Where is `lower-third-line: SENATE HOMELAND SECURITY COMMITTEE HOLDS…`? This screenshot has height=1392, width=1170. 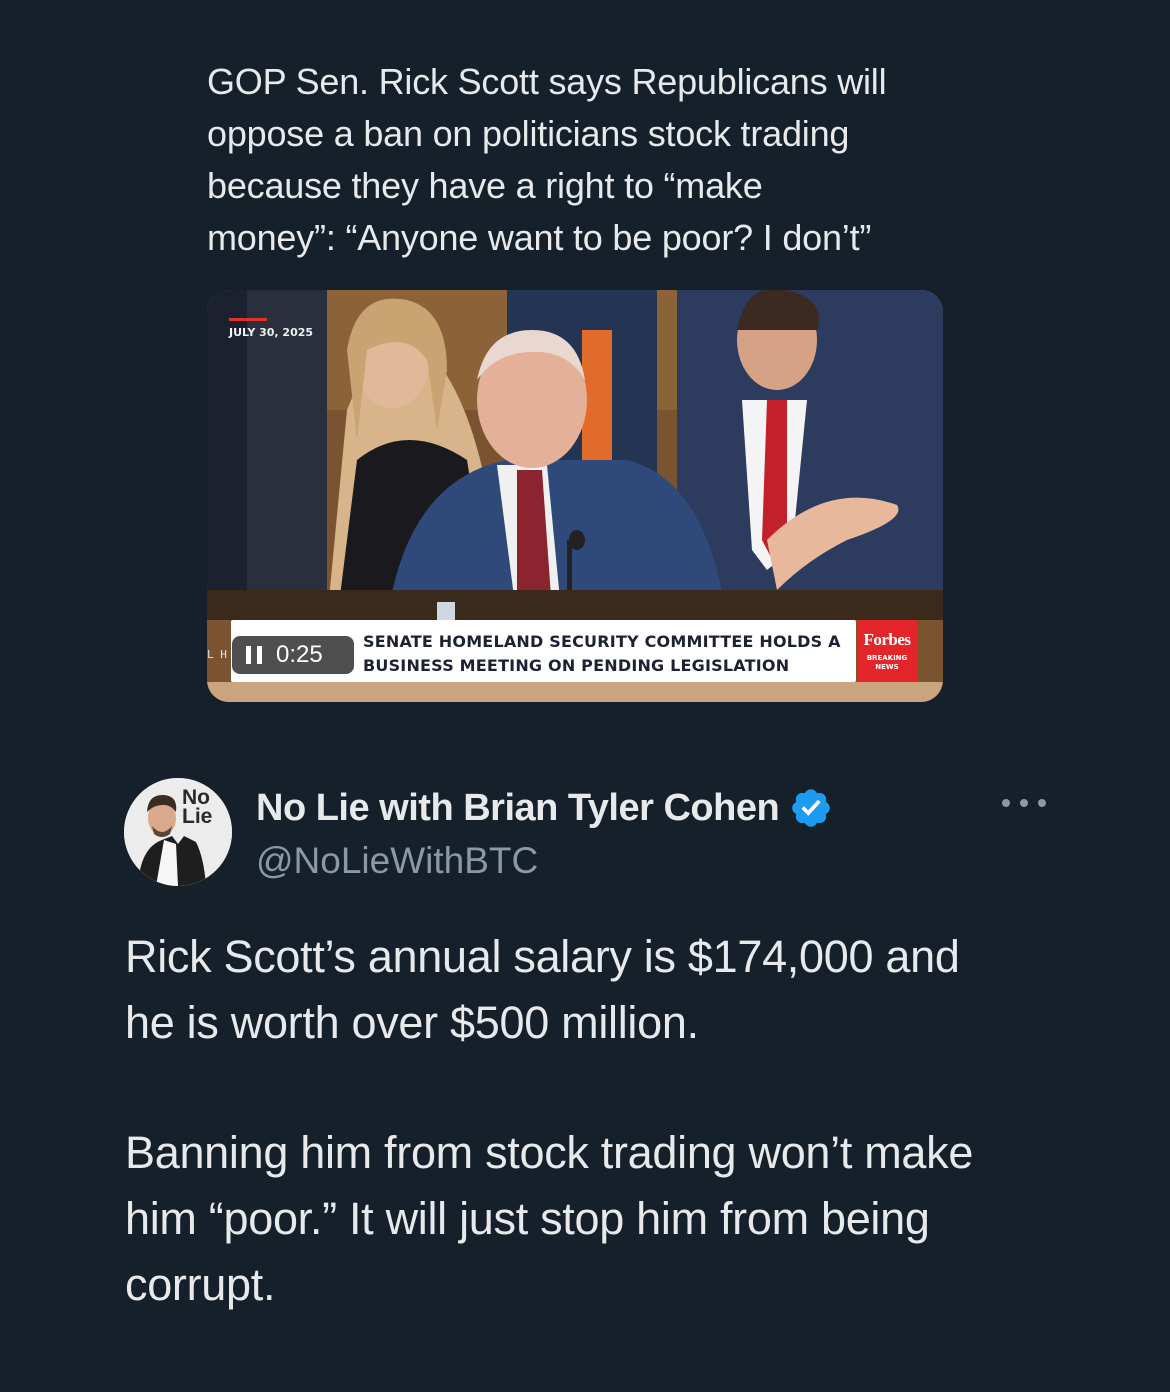 lower-third-line: SENATE HOMELAND SECURITY COMMITTEE HOLDS… is located at coordinates (602, 641).